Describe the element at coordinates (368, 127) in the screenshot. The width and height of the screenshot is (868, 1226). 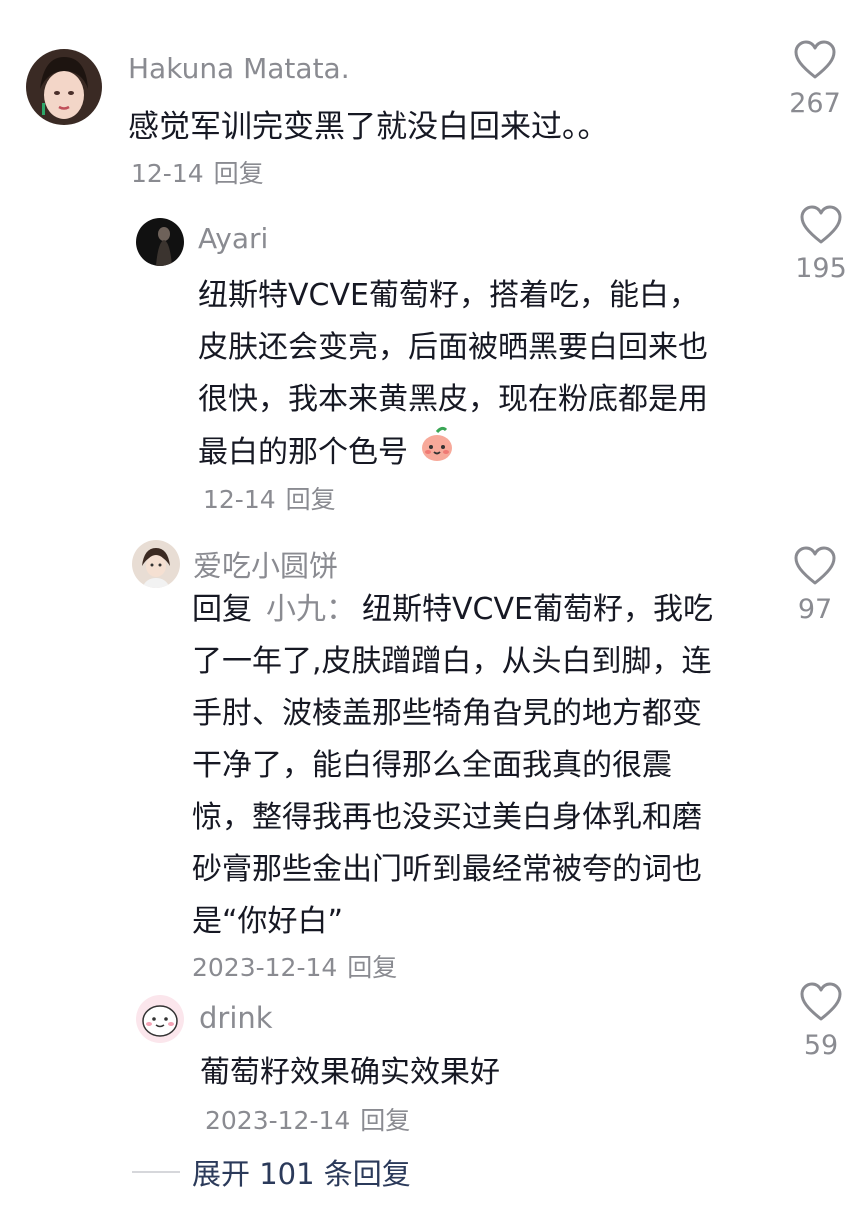
I see `comment-text: 感觉军训完变黑了就没白回来过。。` at that location.